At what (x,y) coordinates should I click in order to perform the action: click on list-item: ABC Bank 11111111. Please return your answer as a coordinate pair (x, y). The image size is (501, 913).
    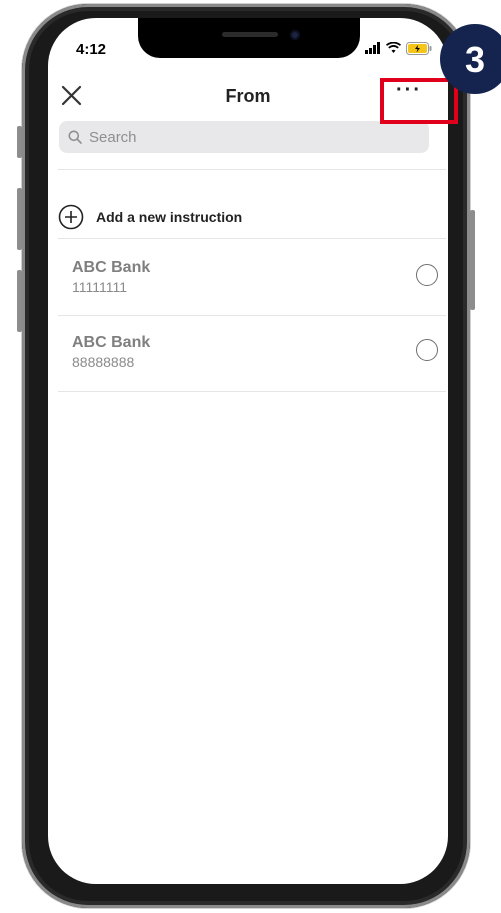
    Looking at the image, I should click on (248, 283).